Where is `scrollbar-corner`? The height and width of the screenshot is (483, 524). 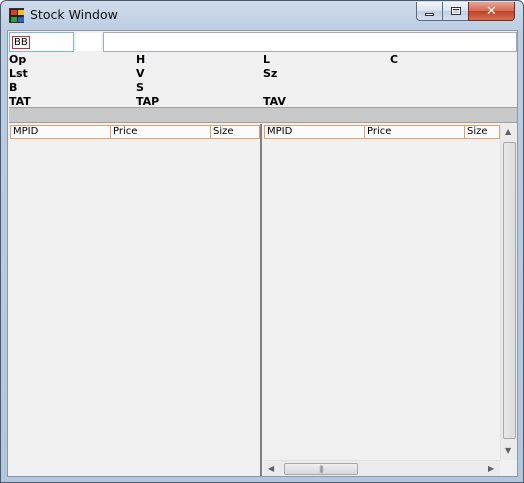
scrollbar-corner is located at coordinates (508, 468).